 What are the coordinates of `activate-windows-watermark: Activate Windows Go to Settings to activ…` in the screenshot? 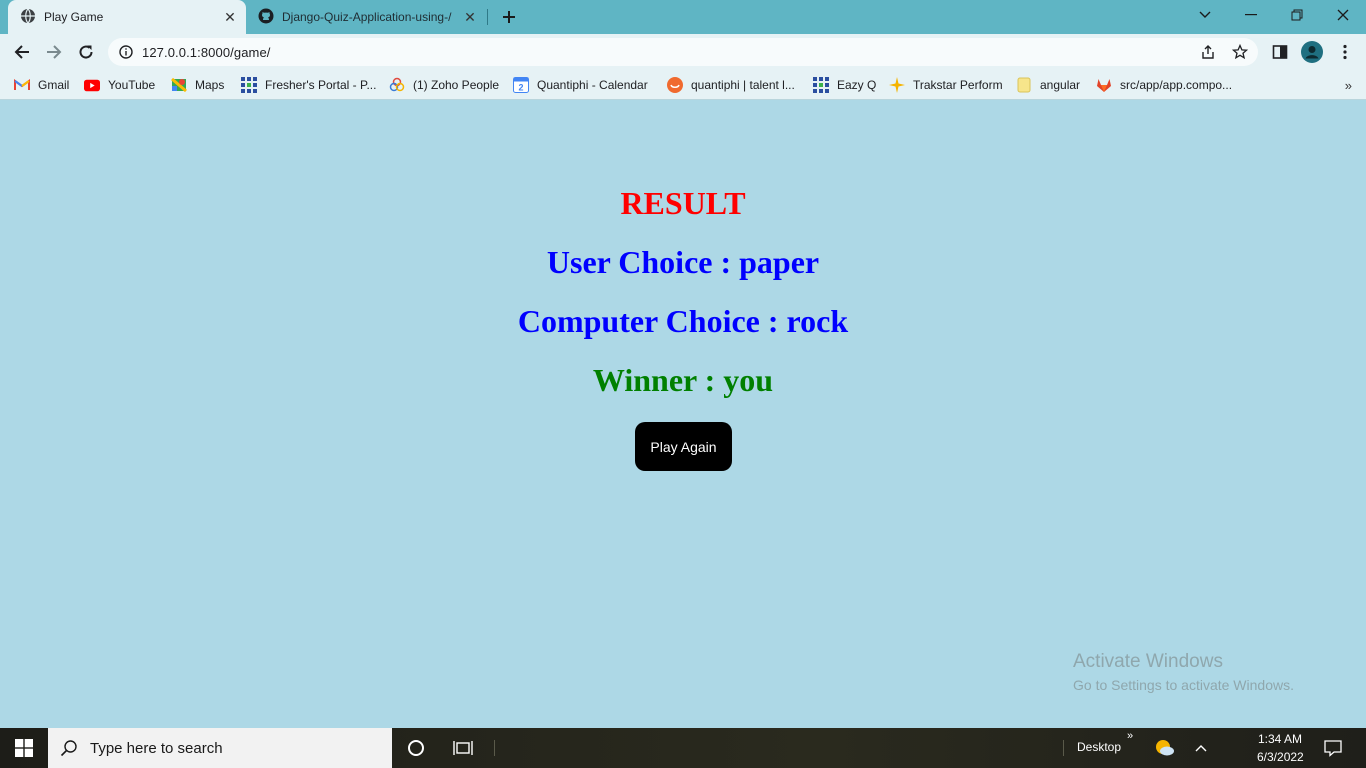 It's located at (1183, 672).